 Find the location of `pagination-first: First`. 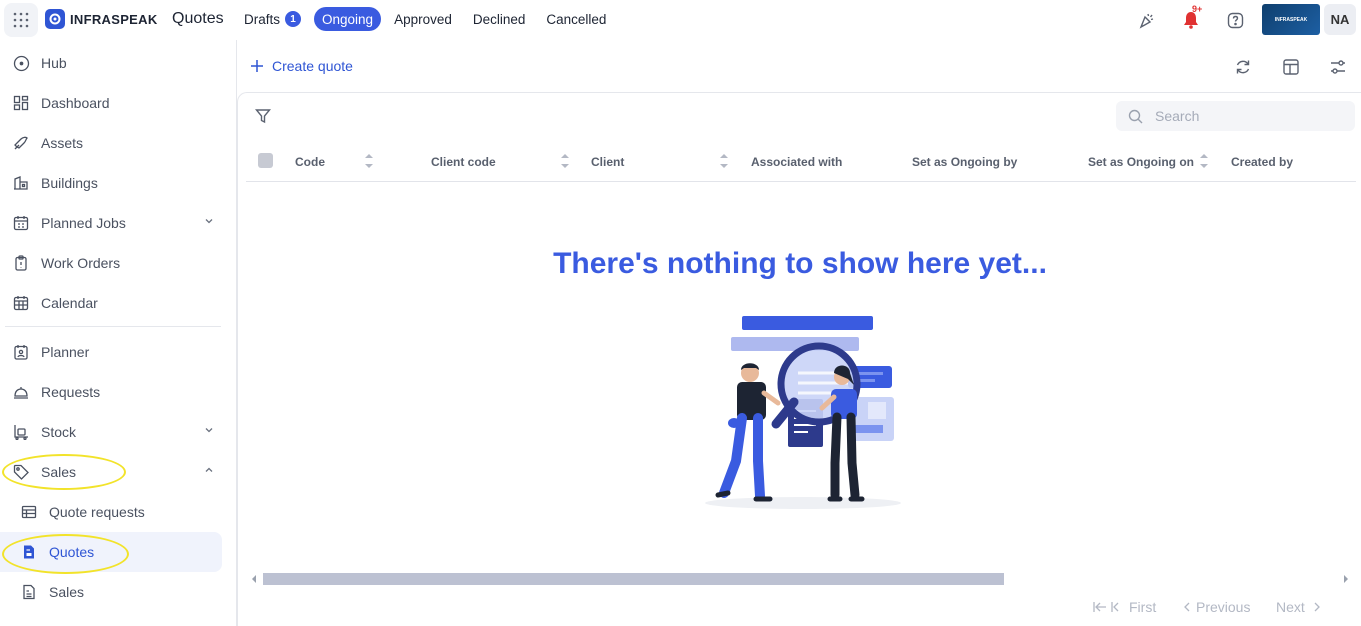

pagination-first: First is located at coordinates (1124, 607).